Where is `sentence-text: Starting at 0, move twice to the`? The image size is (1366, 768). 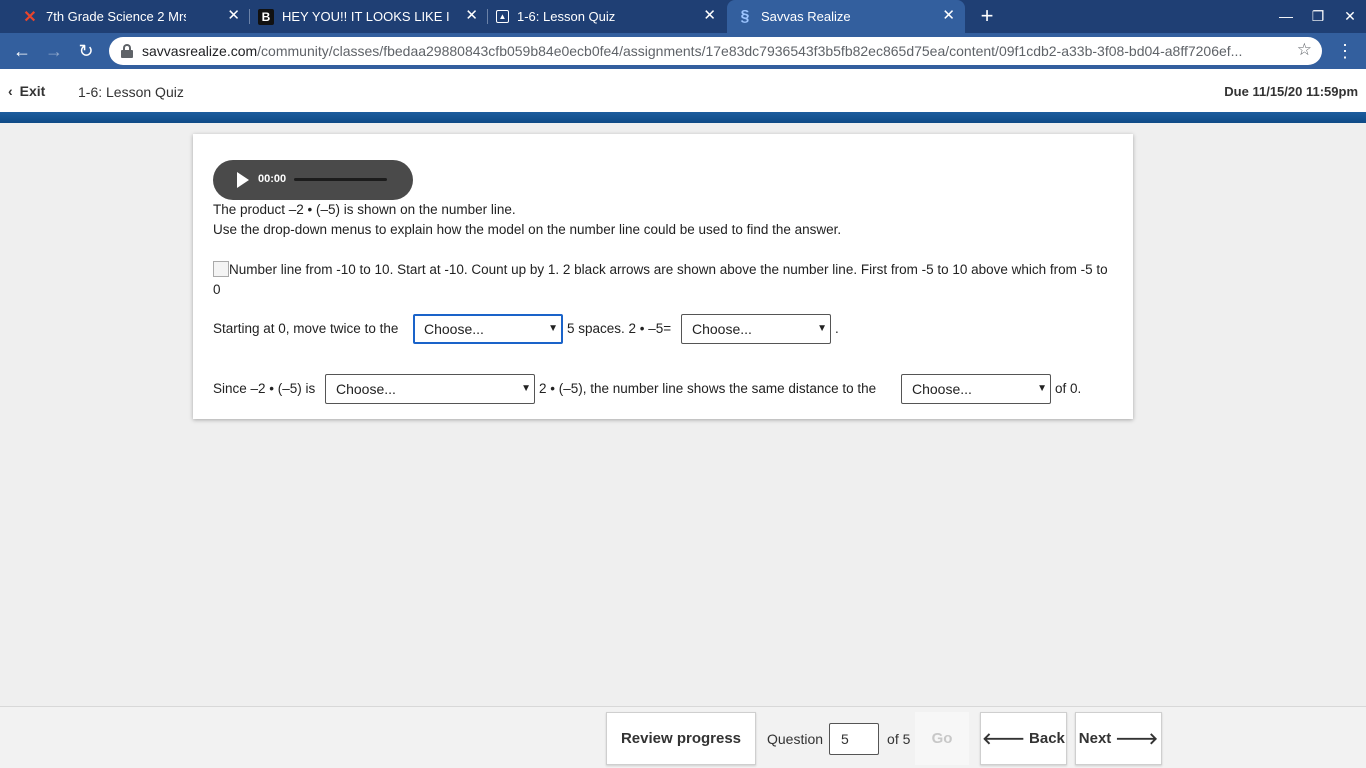
sentence-text: Starting at 0, move twice to the is located at coordinates (306, 328).